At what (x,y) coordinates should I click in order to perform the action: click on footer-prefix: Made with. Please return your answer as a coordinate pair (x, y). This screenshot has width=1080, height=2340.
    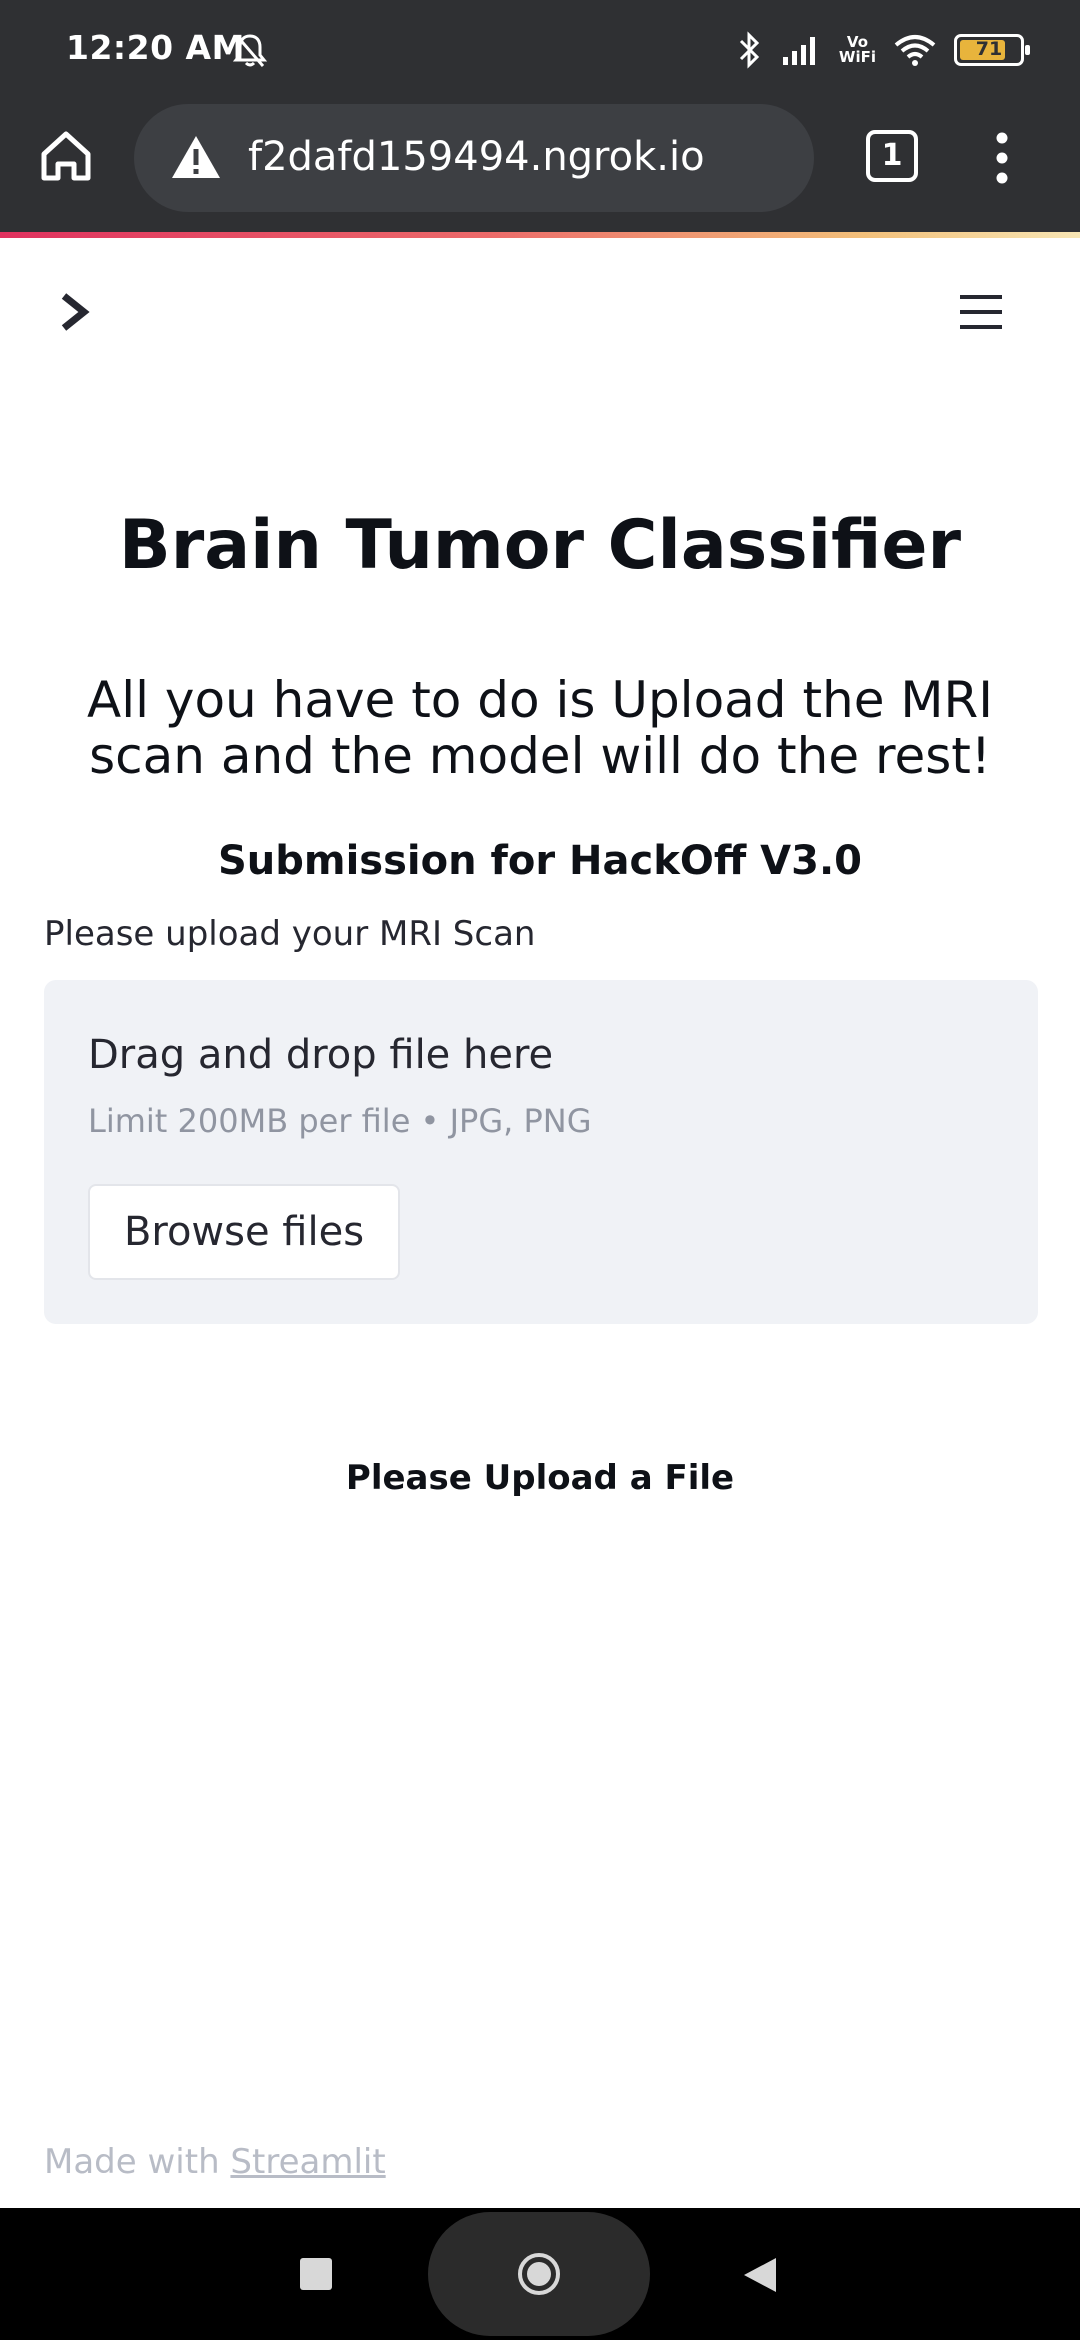
    Looking at the image, I should click on (137, 2162).